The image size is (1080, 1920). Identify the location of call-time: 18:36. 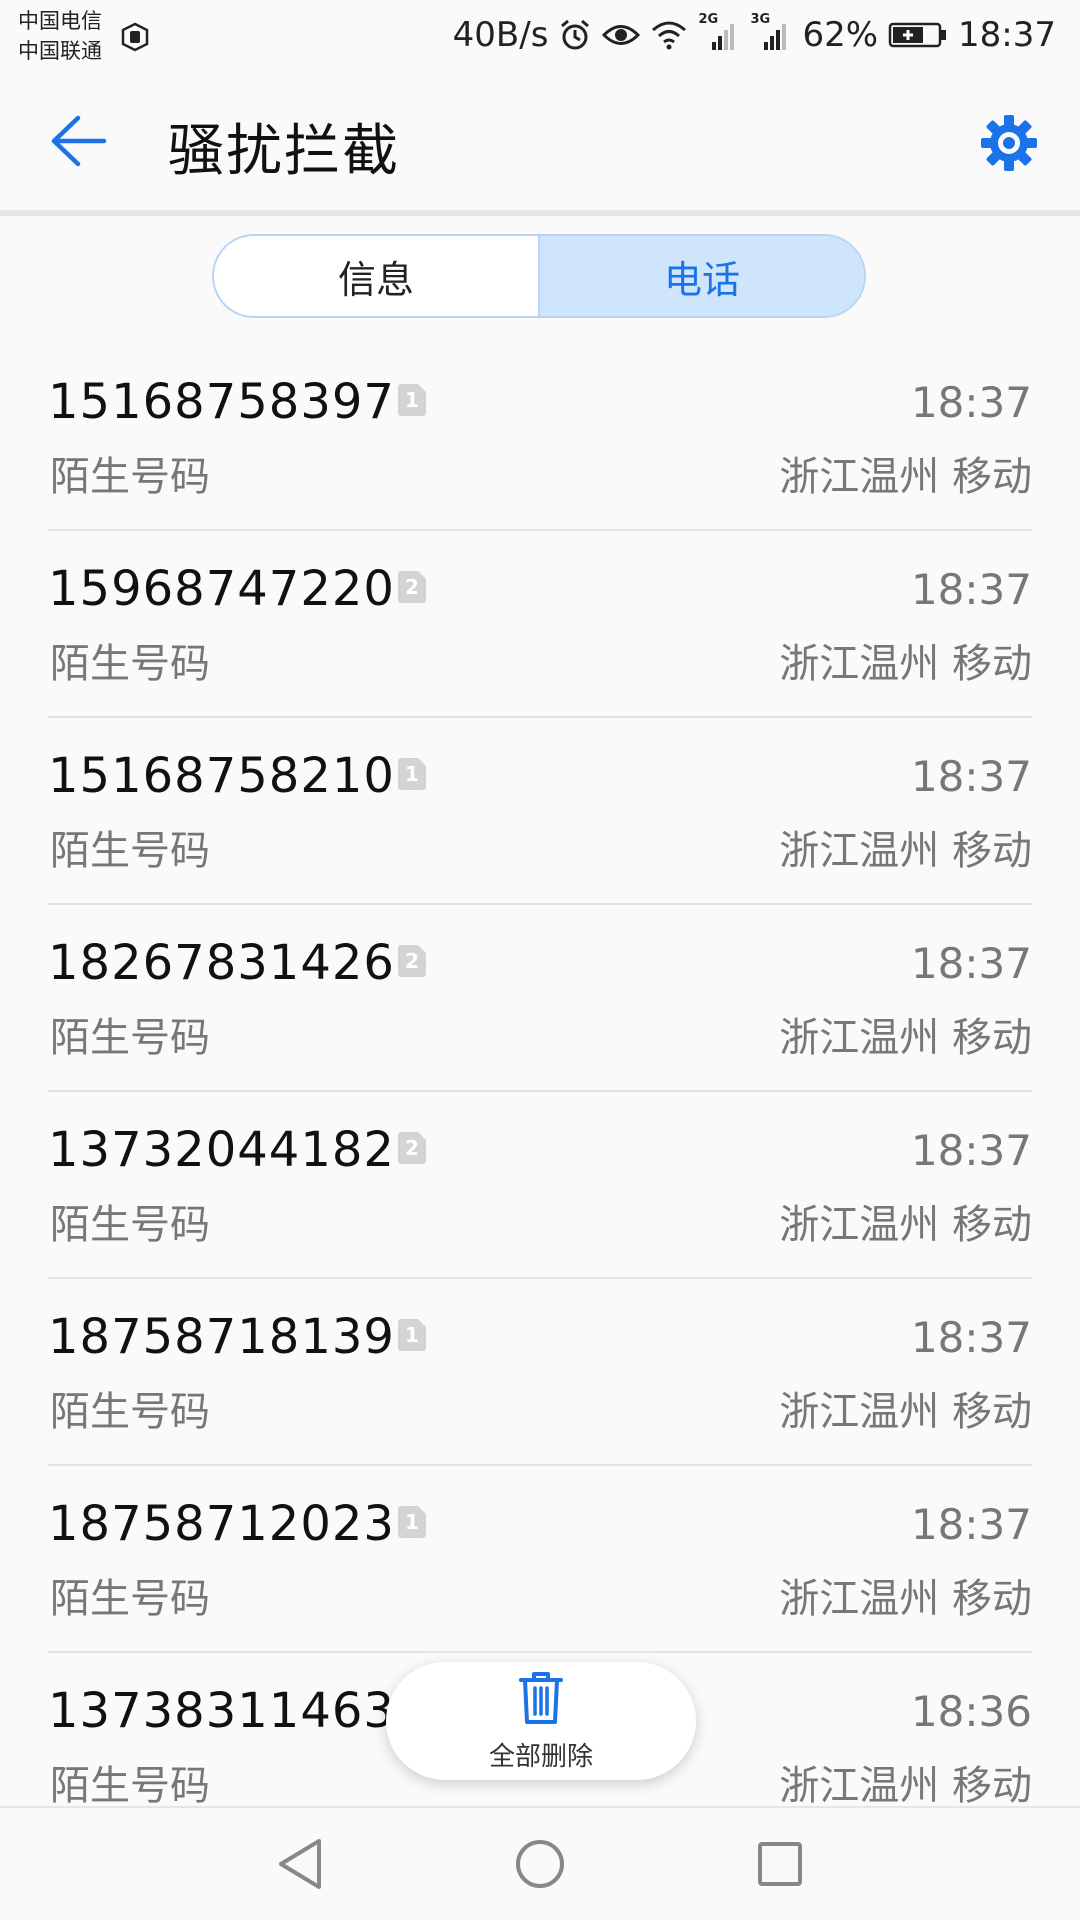
(971, 1711).